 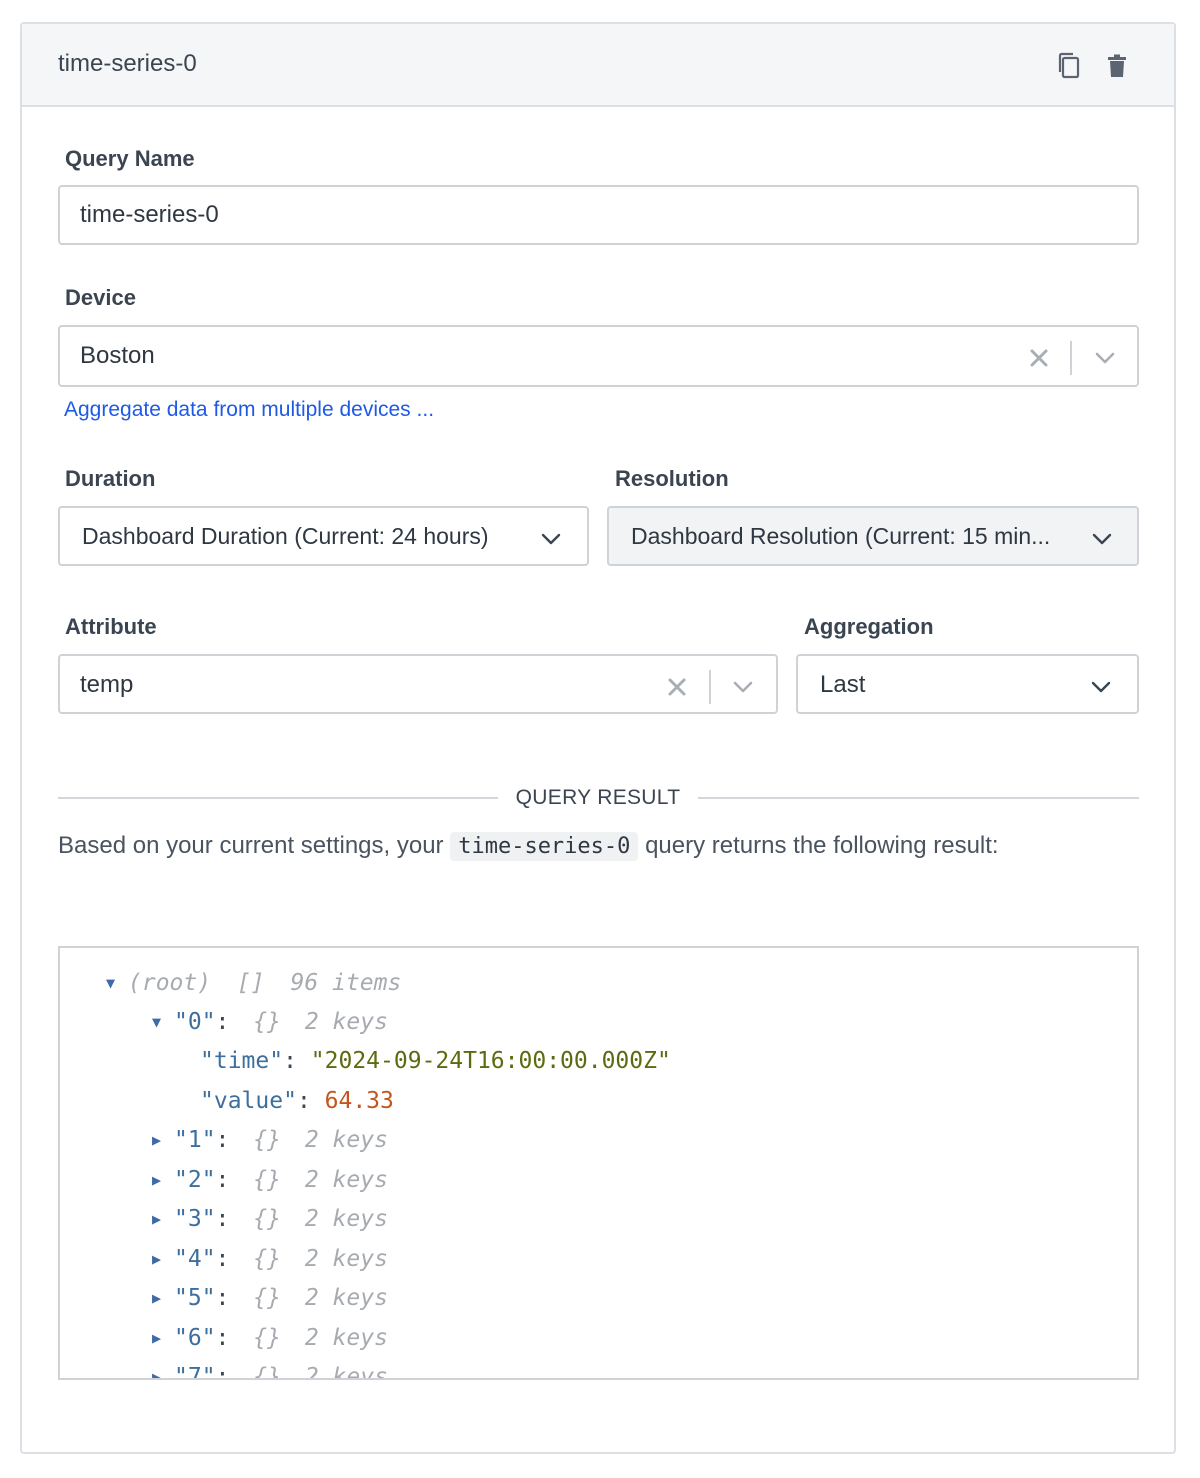 What do you see at coordinates (111, 626) in the screenshot?
I see `attribute-label: Attribute` at bounding box center [111, 626].